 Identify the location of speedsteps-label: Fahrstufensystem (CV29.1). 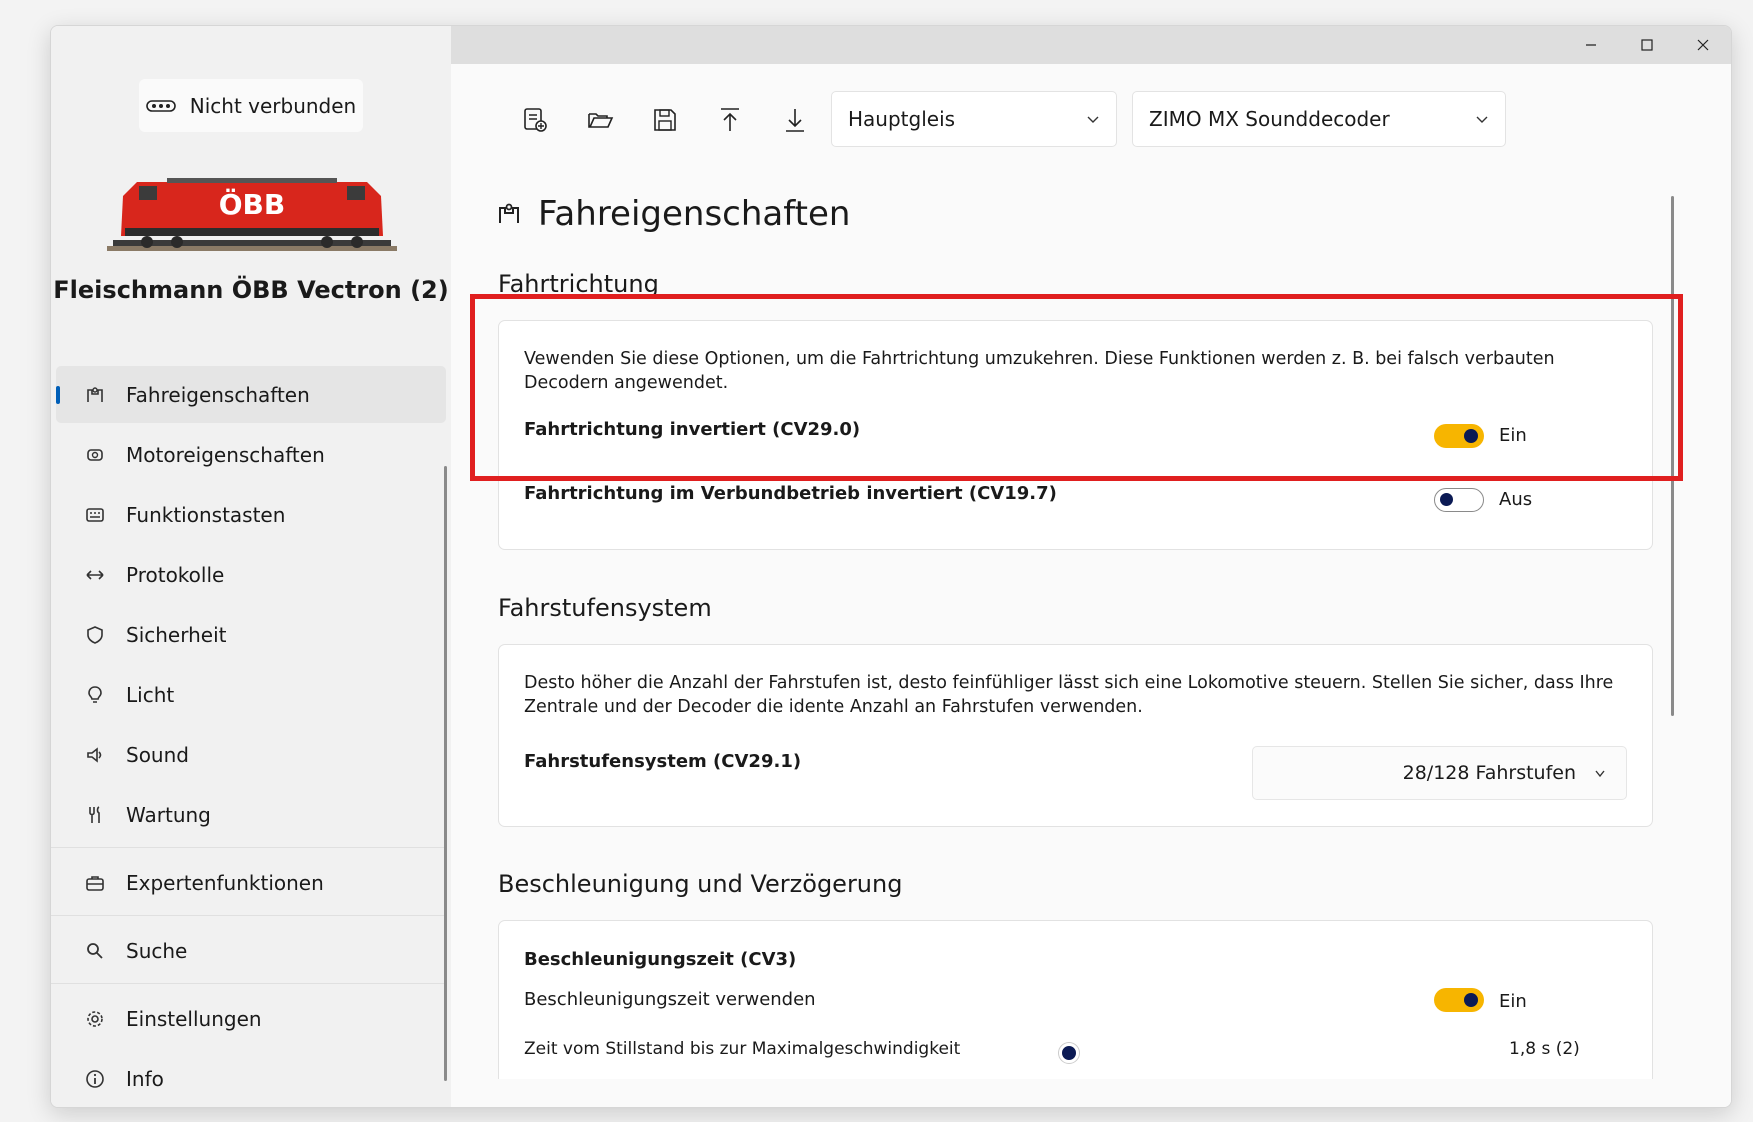
(663, 761).